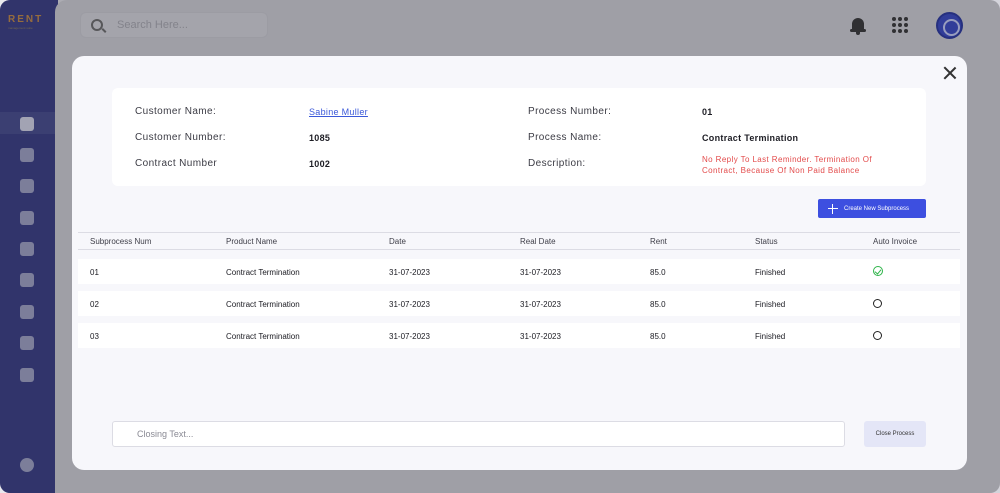 This screenshot has height=493, width=1000. Describe the element at coordinates (320, 138) in the screenshot. I see `customer-number-value: 1085` at that location.